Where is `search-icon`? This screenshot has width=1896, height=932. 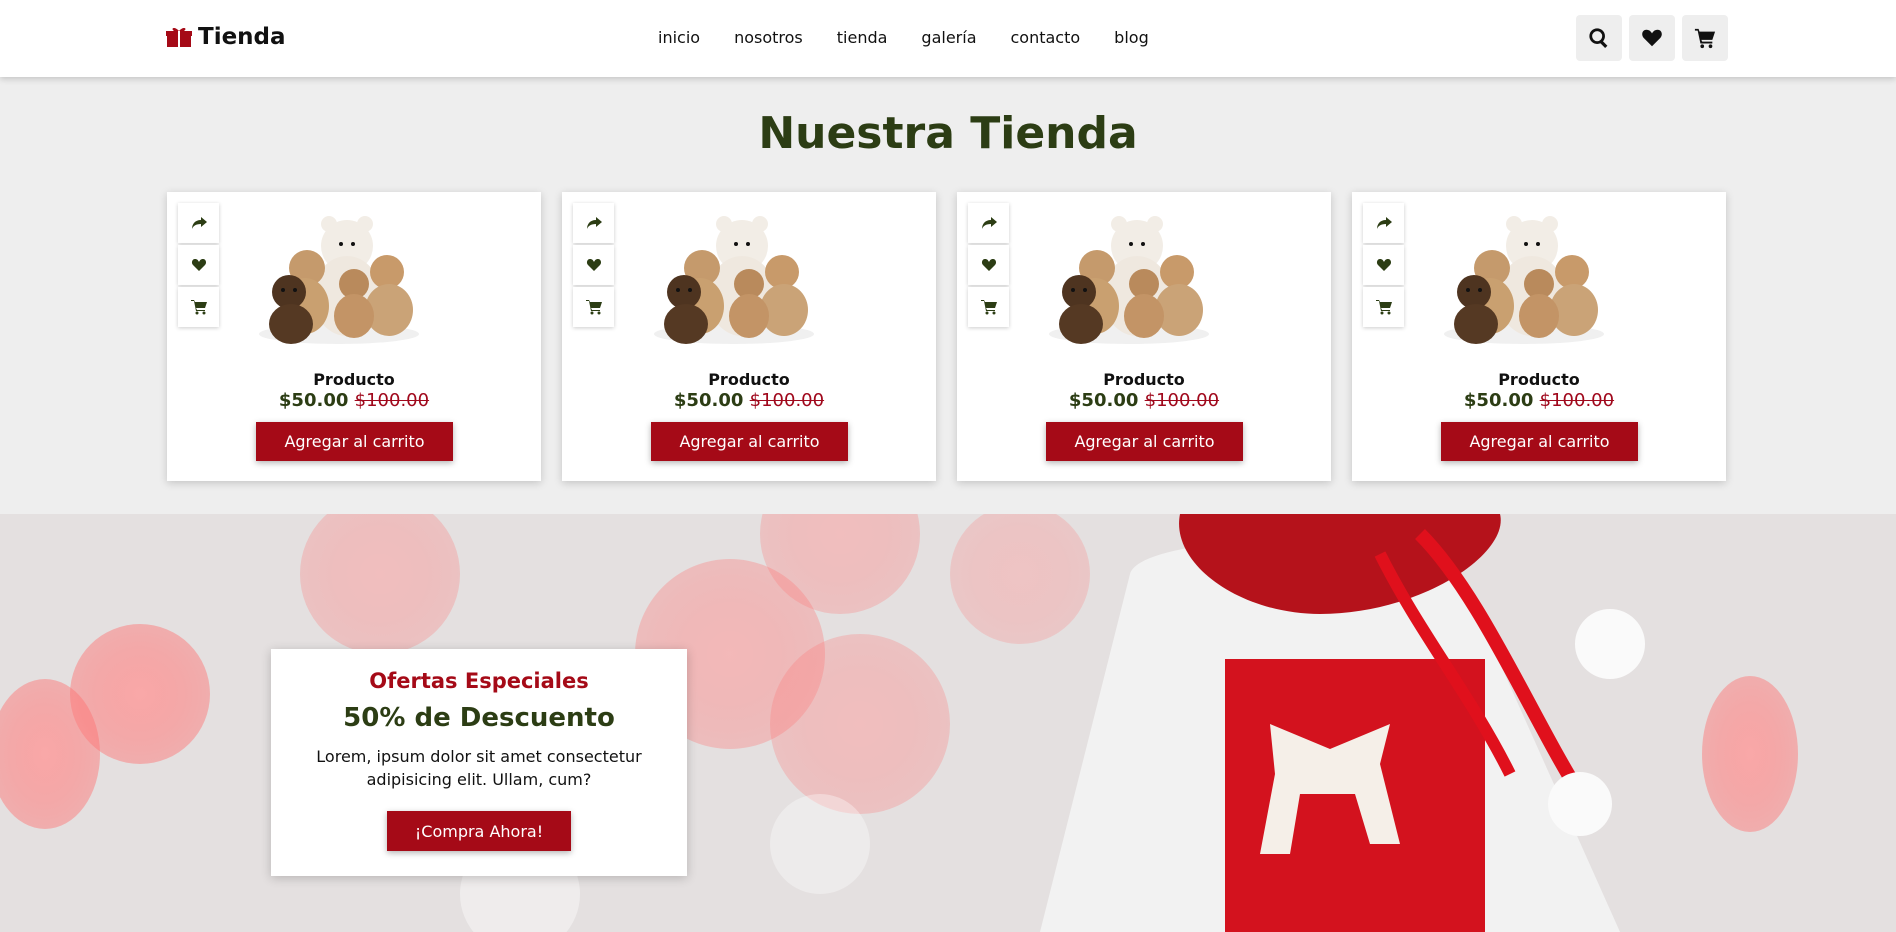
search-icon is located at coordinates (1598, 38).